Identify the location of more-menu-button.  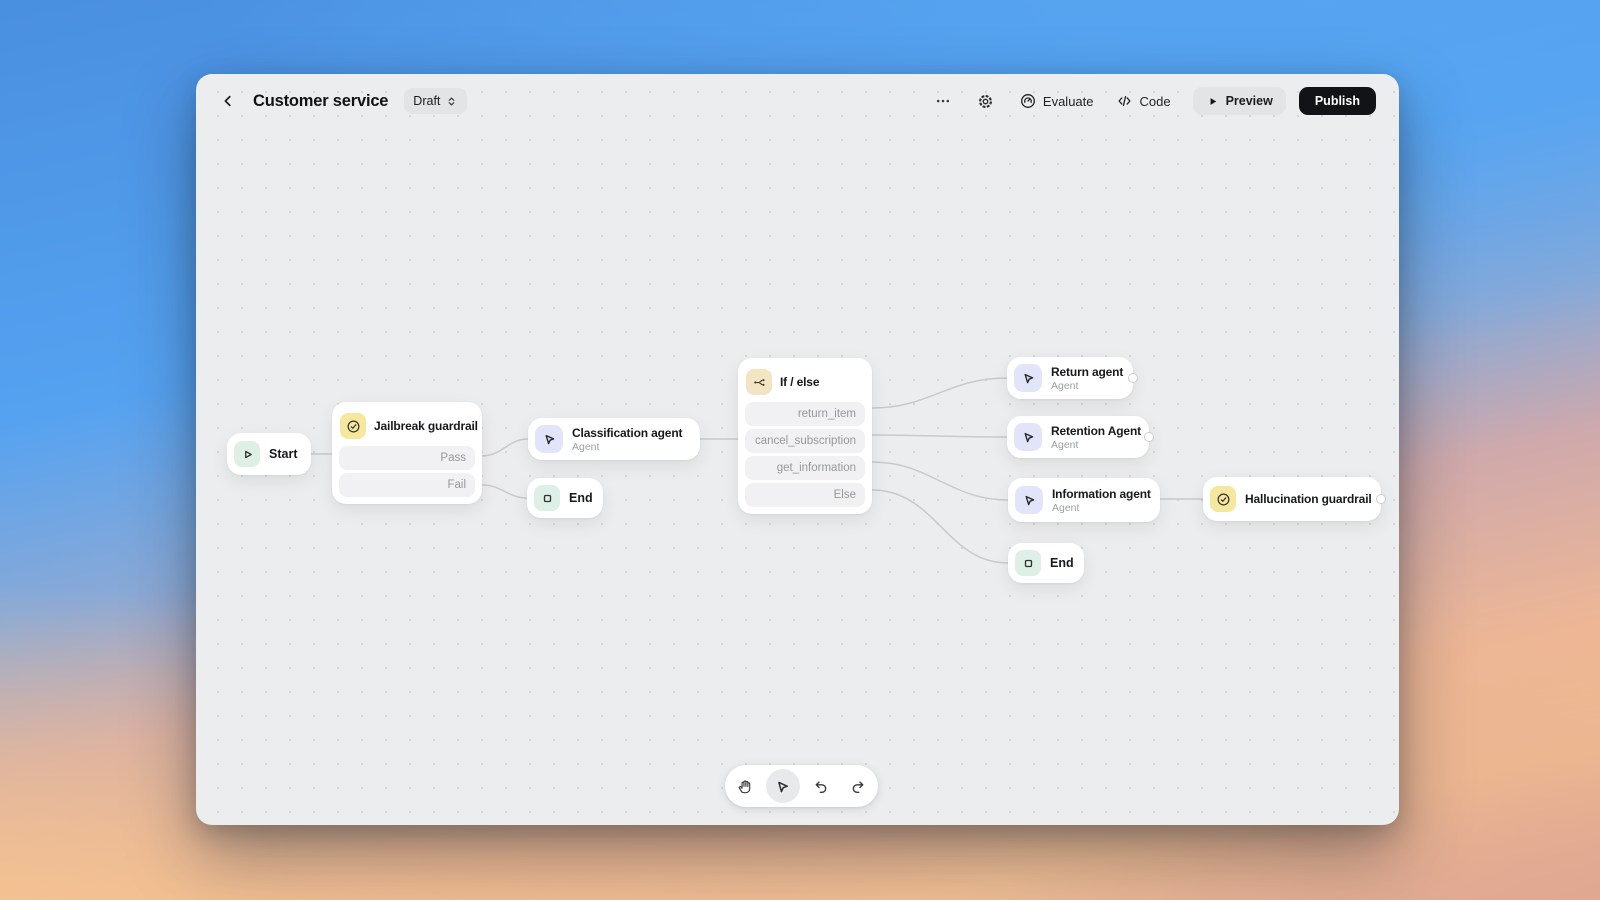
(943, 101).